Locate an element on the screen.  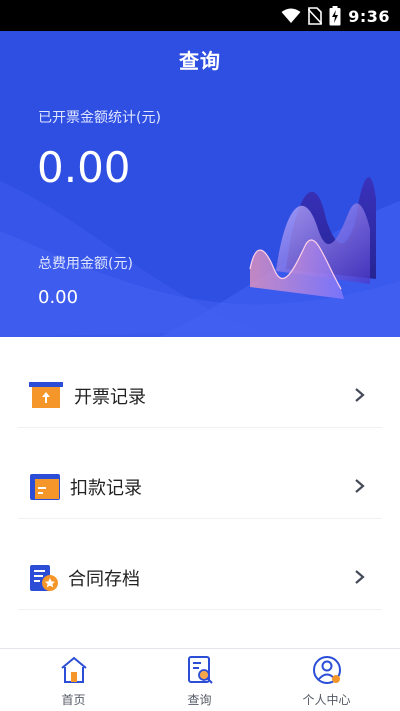
tab-home: 首页 is located at coordinates (73, 680).